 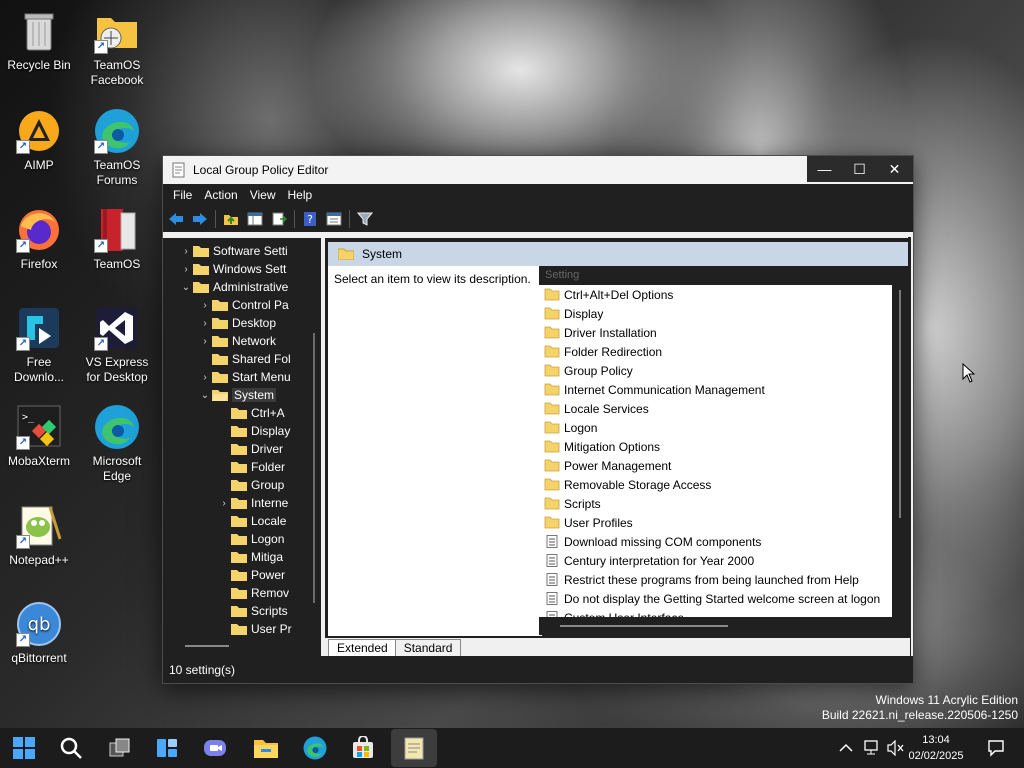 What do you see at coordinates (252, 611) in the screenshot?
I see `tree-node: Scripts` at bounding box center [252, 611].